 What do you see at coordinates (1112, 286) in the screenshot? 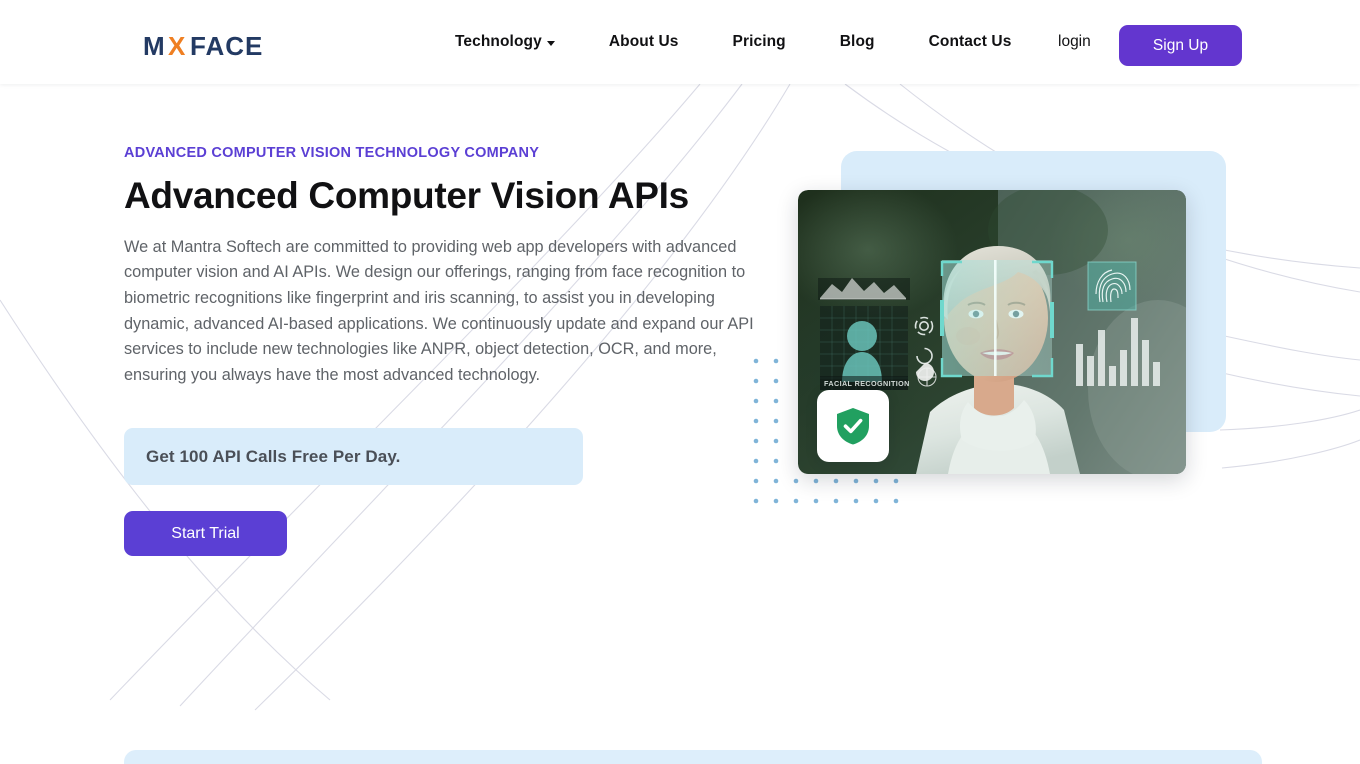
I see `fingerprint-overlay` at bounding box center [1112, 286].